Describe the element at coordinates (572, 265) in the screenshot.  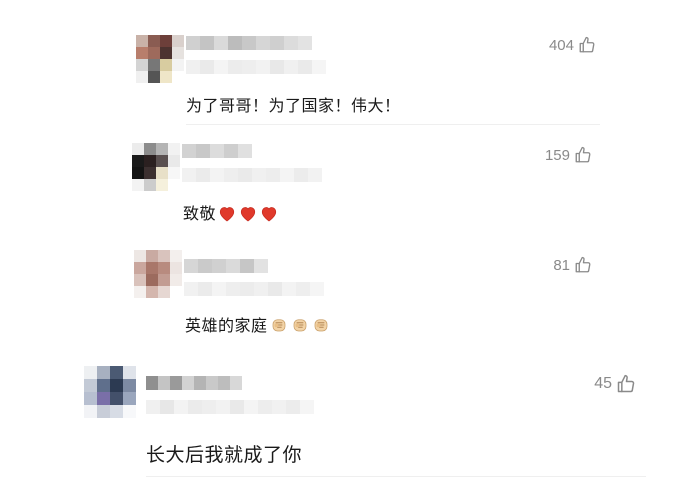
I see `like-button: 81` at that location.